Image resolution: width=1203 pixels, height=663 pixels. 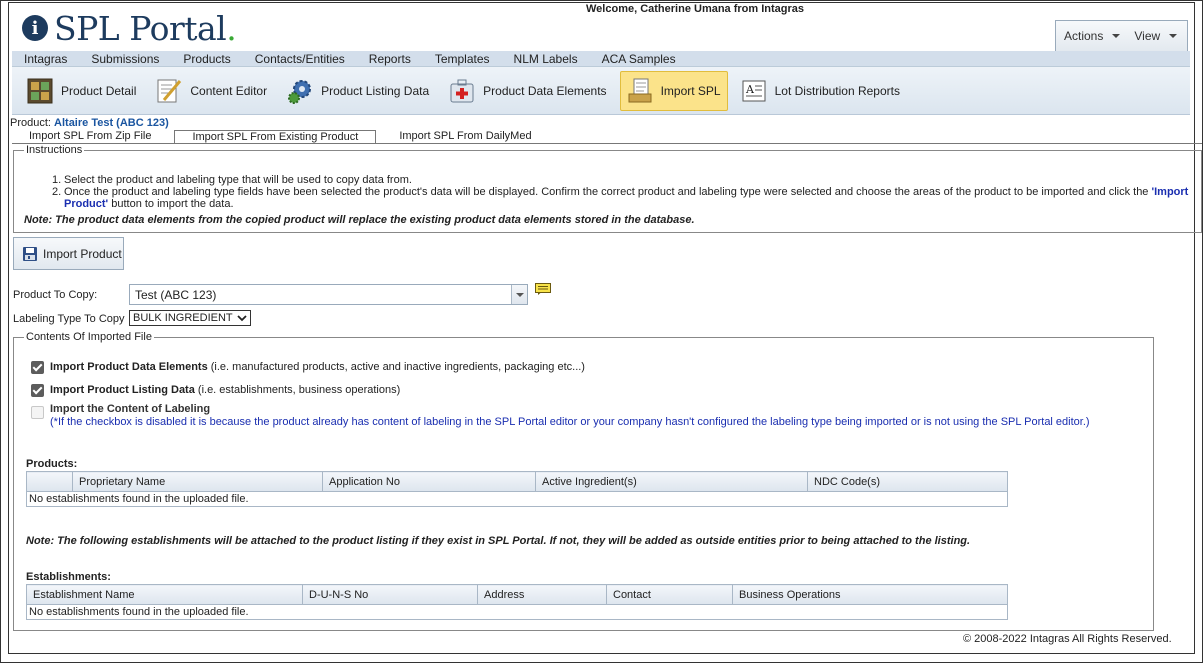 I want to click on toolbar-label: Content Editor, so click(x=229, y=90).